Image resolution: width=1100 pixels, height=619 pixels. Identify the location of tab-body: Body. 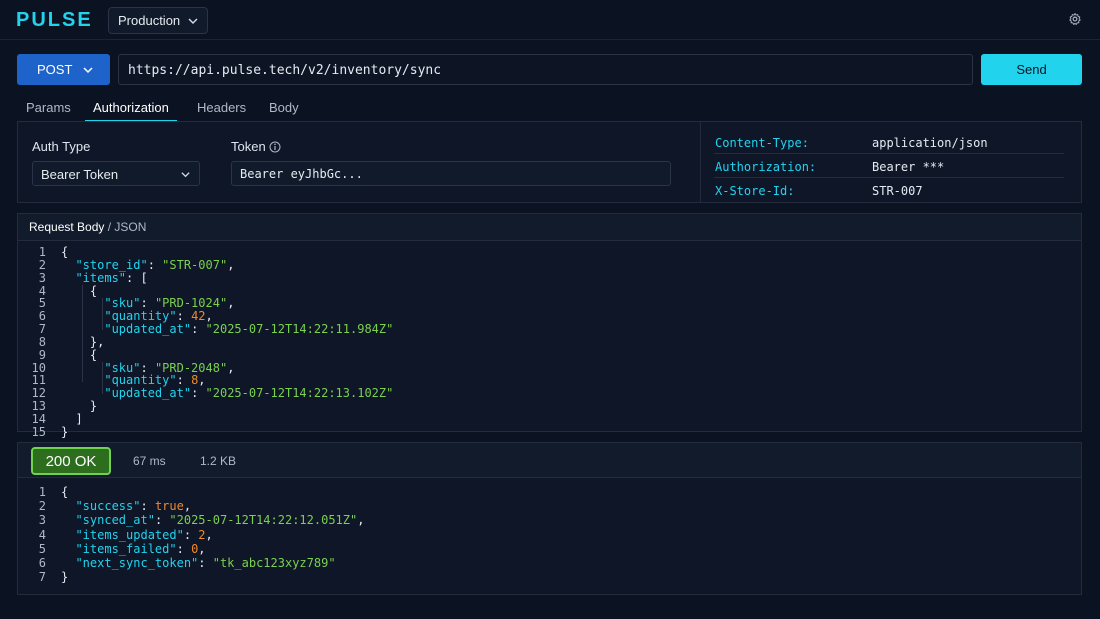
(284, 109).